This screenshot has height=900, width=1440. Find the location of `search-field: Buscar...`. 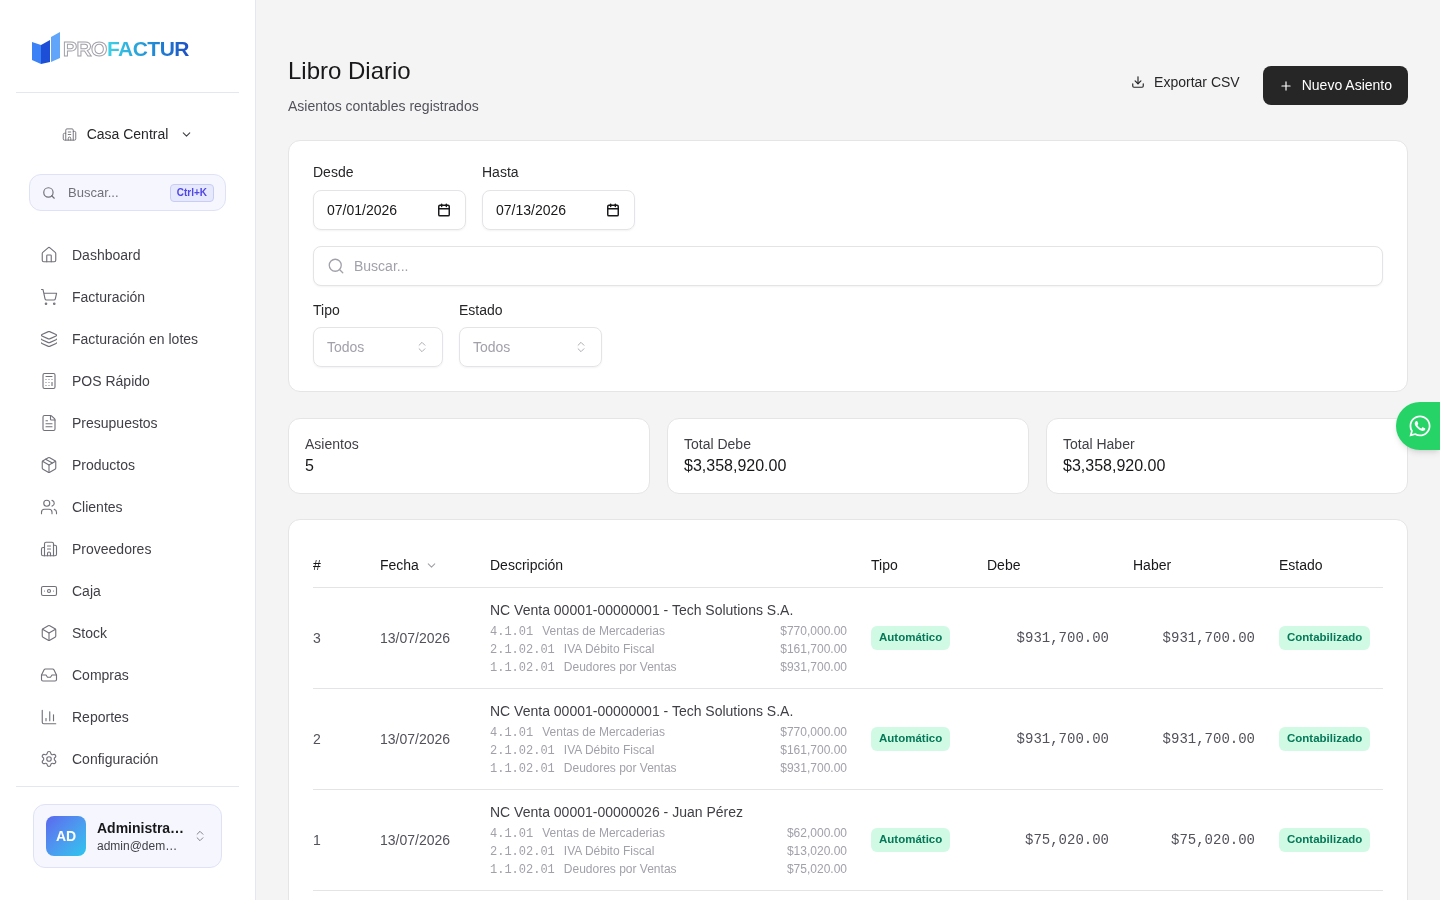

search-field: Buscar... is located at coordinates (848, 266).